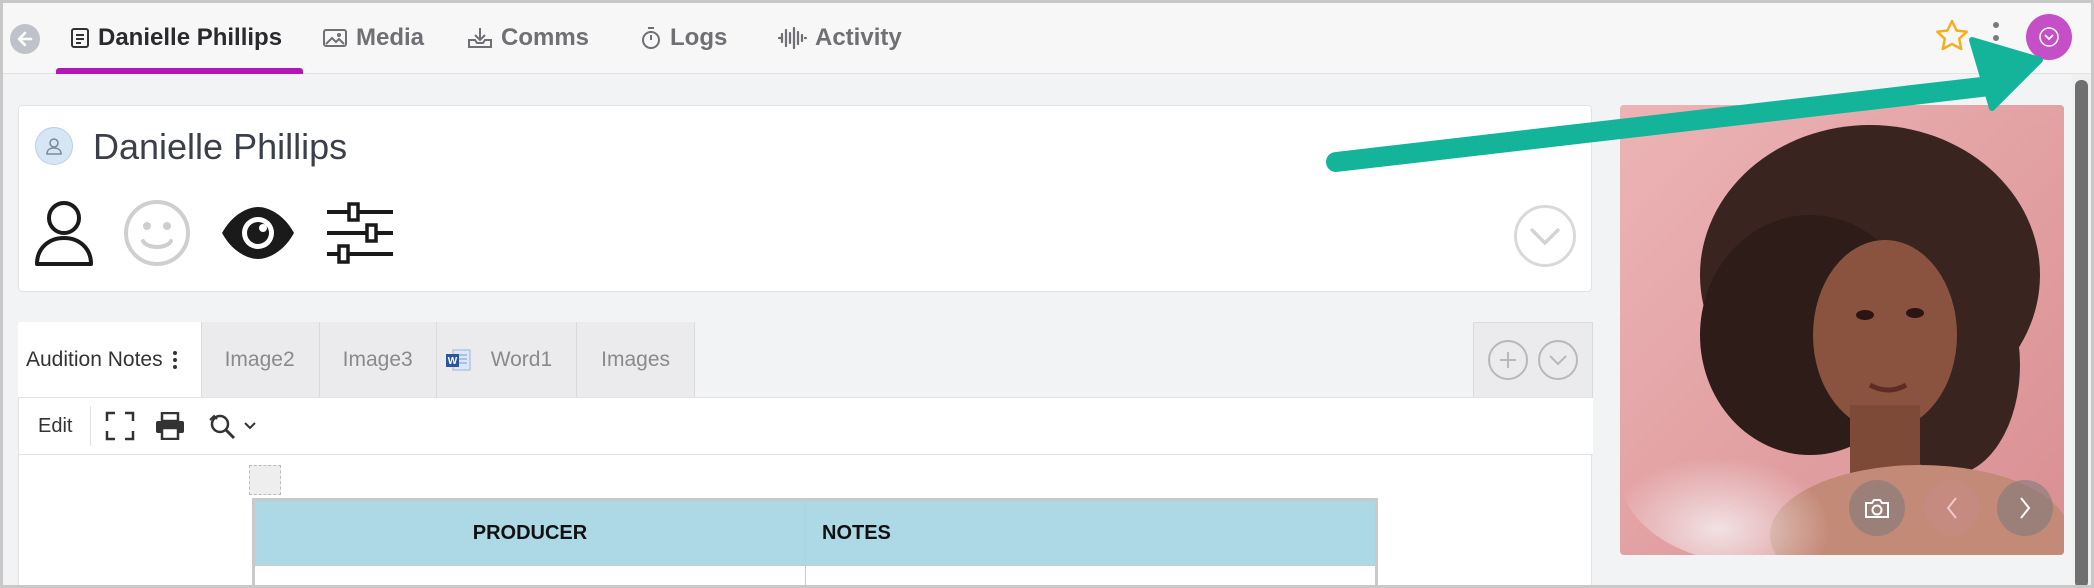 Image resolution: width=2094 pixels, height=588 pixels. Describe the element at coordinates (2081, 334) in the screenshot. I see `scrollbar-thumb` at that location.